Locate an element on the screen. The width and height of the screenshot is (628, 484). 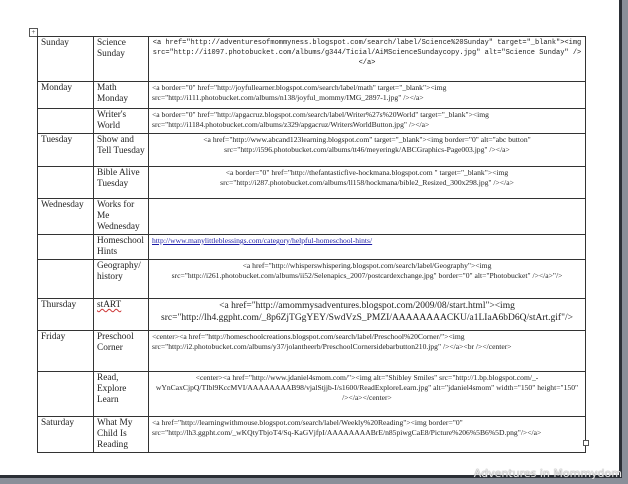
program-cell: Homeschool Hints is located at coordinates (121, 247).